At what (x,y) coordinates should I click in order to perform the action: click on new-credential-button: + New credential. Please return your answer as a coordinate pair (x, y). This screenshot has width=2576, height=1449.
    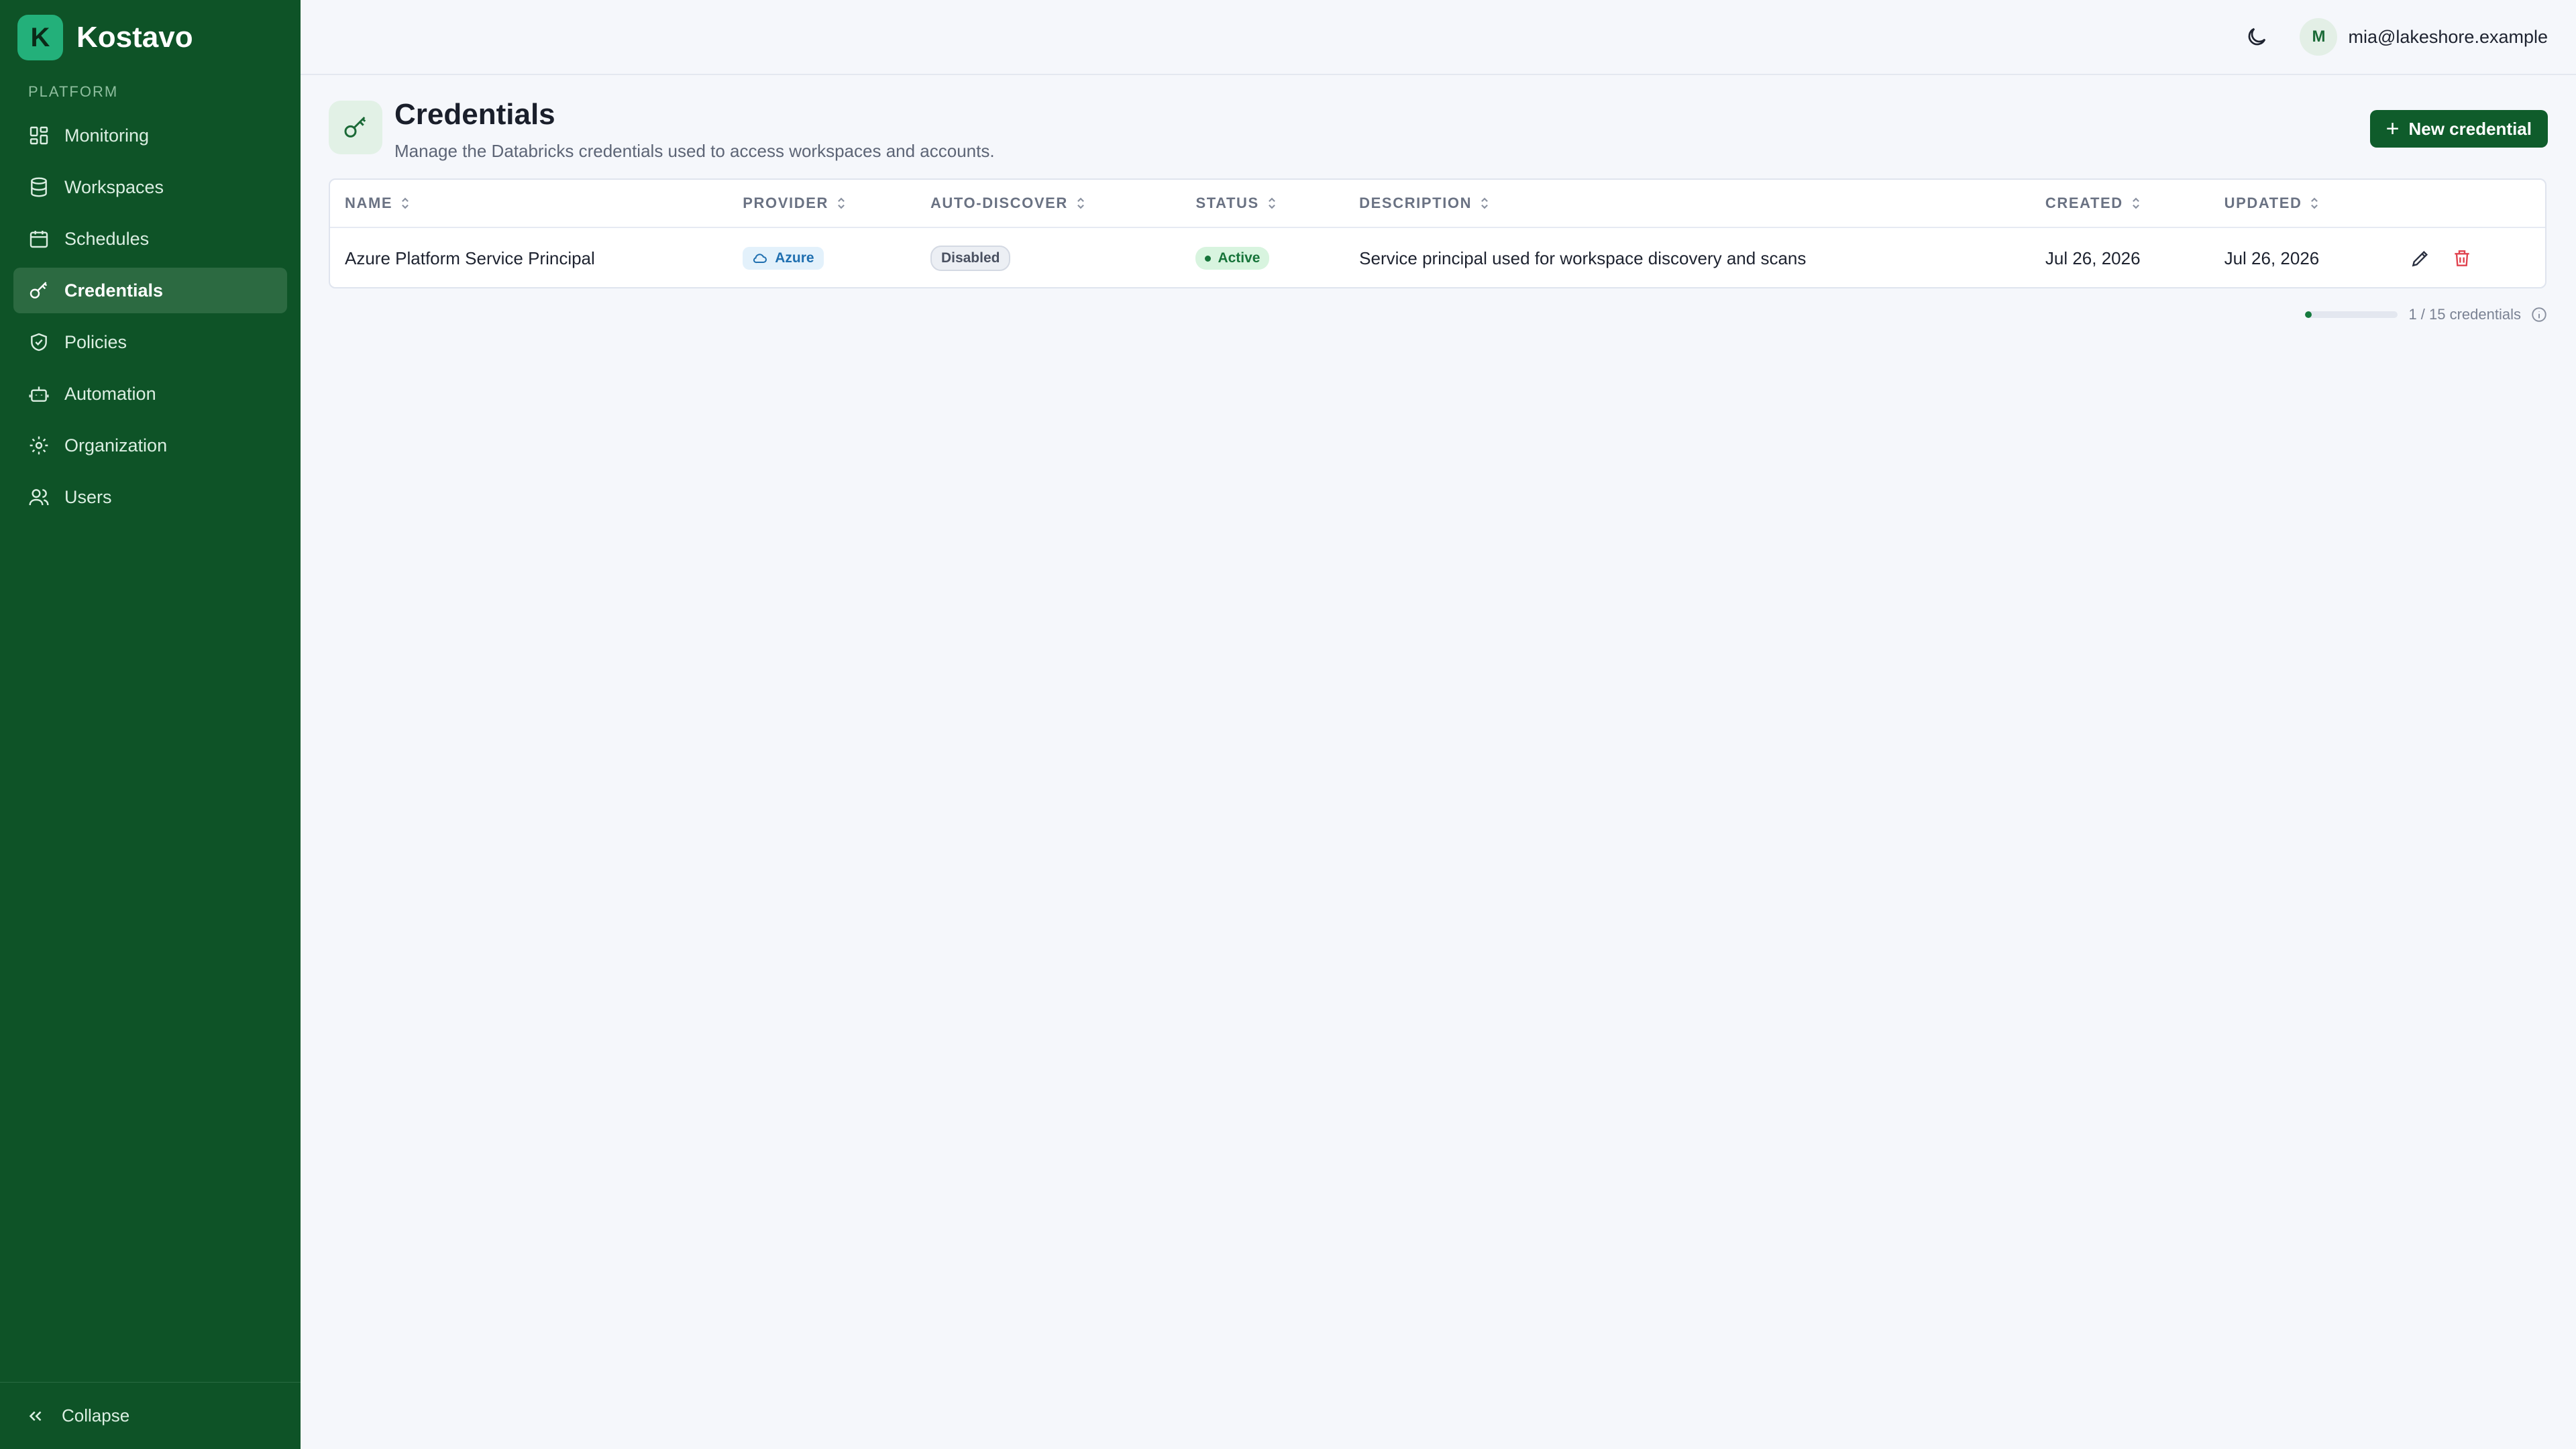
    Looking at the image, I should click on (2458, 129).